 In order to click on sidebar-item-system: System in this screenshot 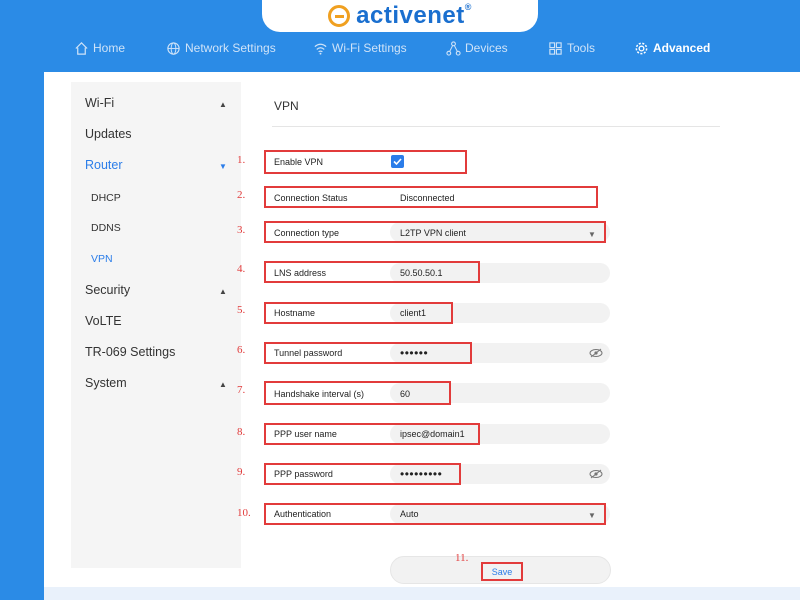, I will do `click(106, 383)`.